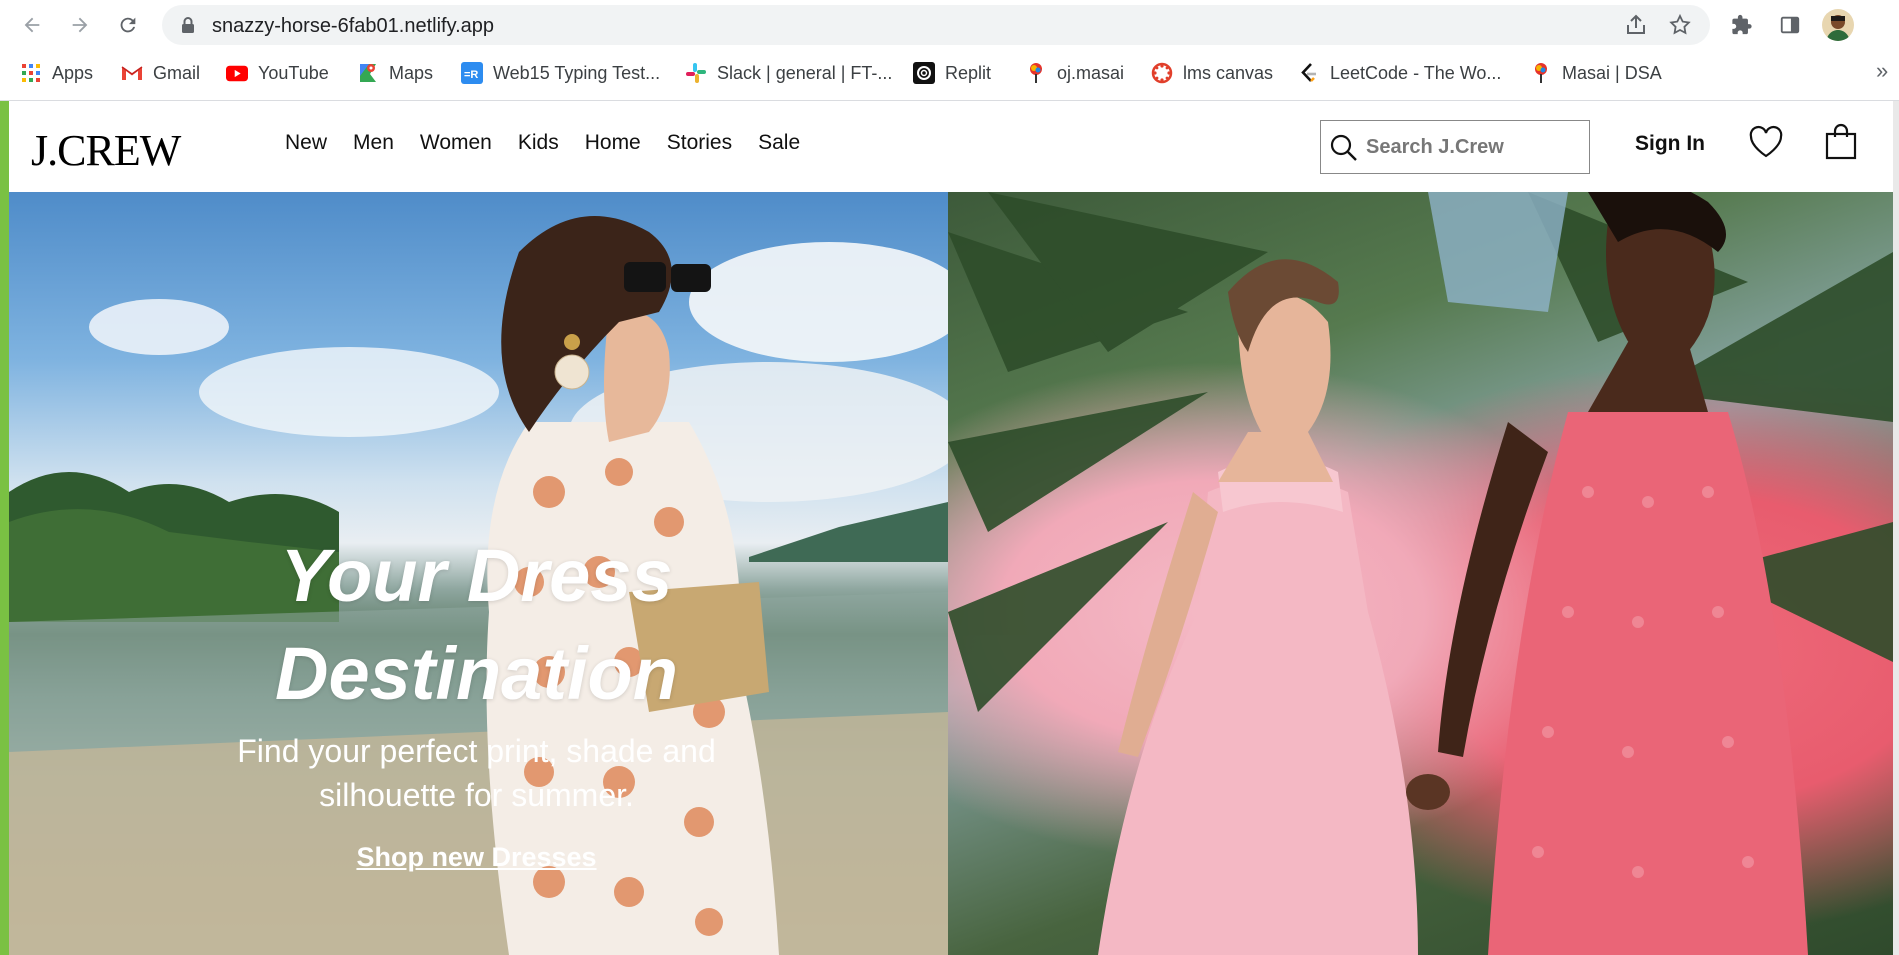  What do you see at coordinates (613, 143) in the screenshot?
I see `nav-home: Home` at bounding box center [613, 143].